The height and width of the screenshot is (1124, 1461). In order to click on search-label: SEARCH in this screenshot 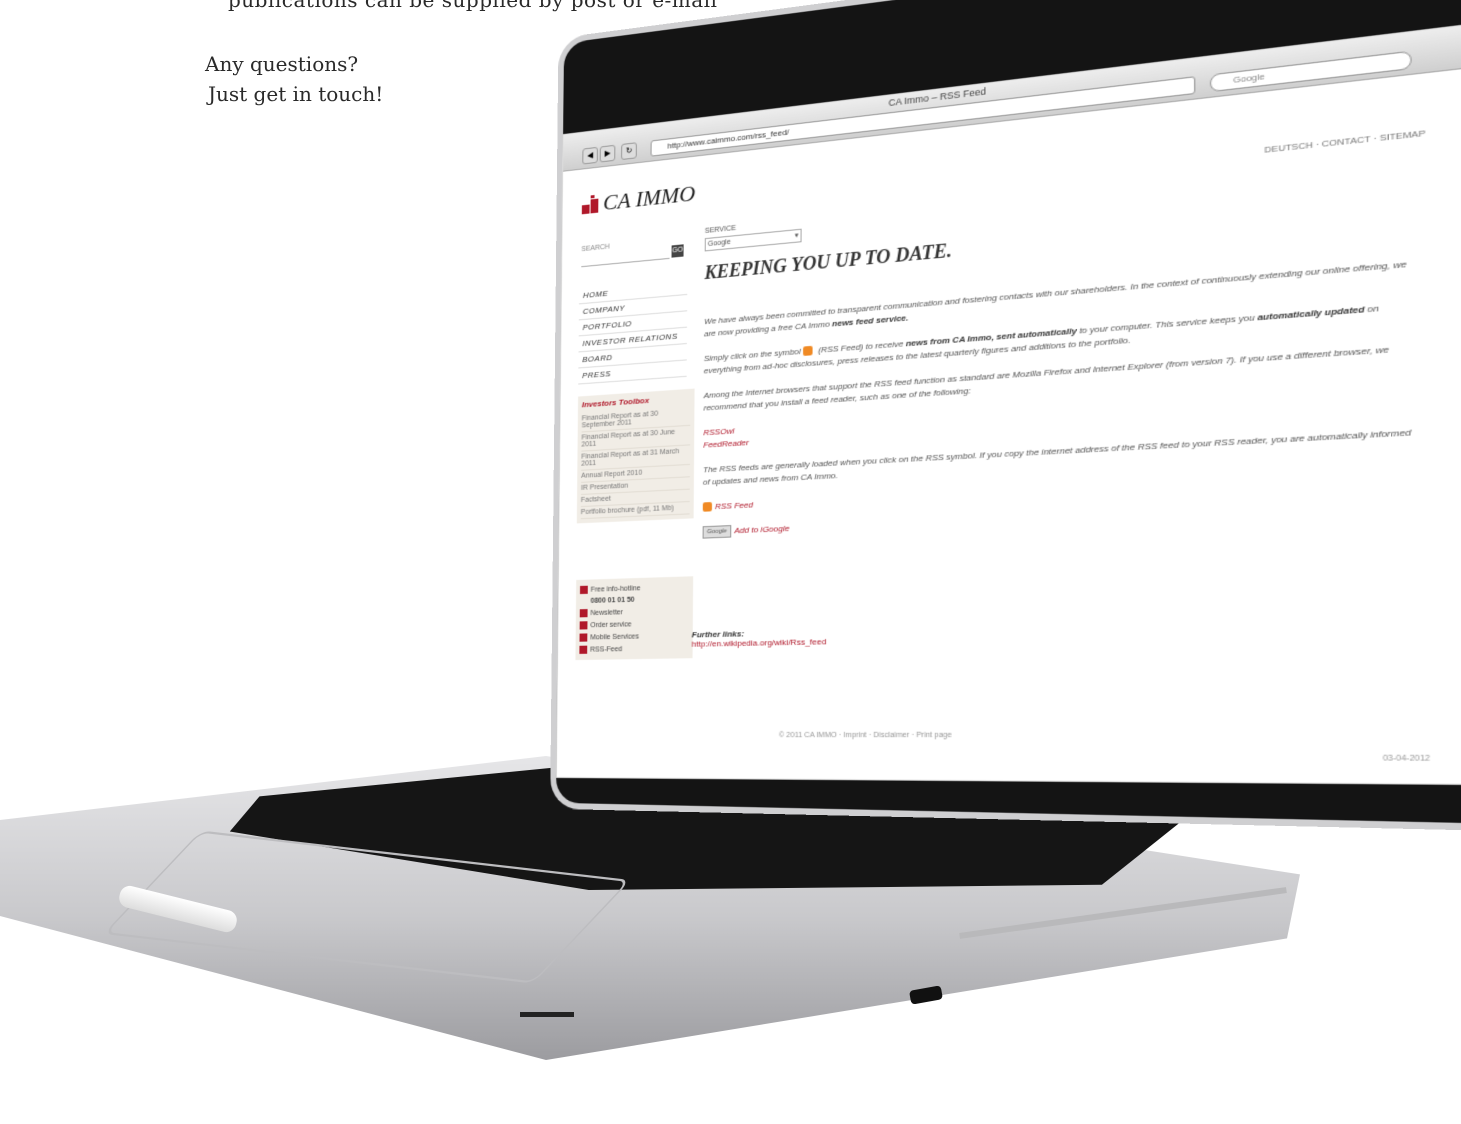, I will do `click(595, 248)`.